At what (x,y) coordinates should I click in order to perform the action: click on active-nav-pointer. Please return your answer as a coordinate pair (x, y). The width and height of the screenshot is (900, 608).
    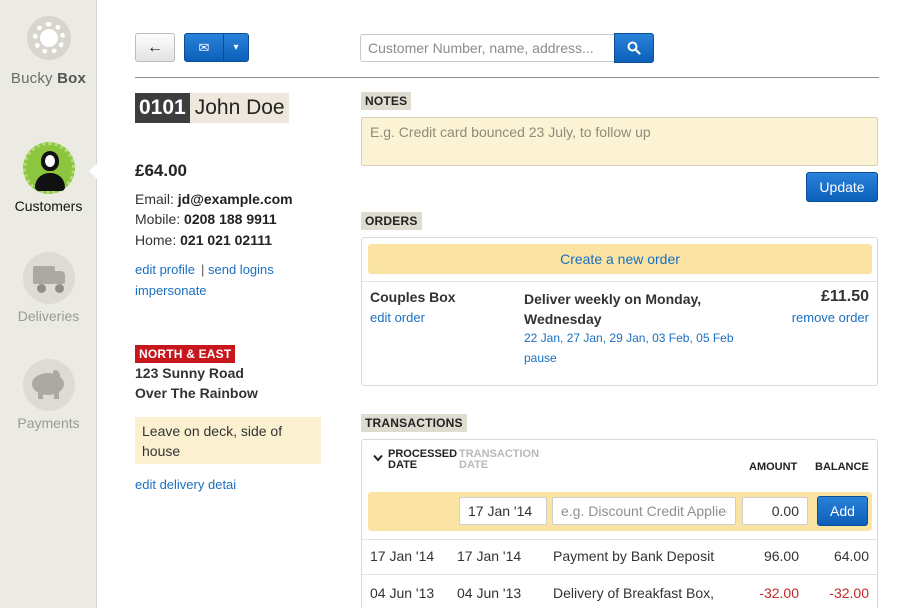
    Looking at the image, I should click on (93, 171).